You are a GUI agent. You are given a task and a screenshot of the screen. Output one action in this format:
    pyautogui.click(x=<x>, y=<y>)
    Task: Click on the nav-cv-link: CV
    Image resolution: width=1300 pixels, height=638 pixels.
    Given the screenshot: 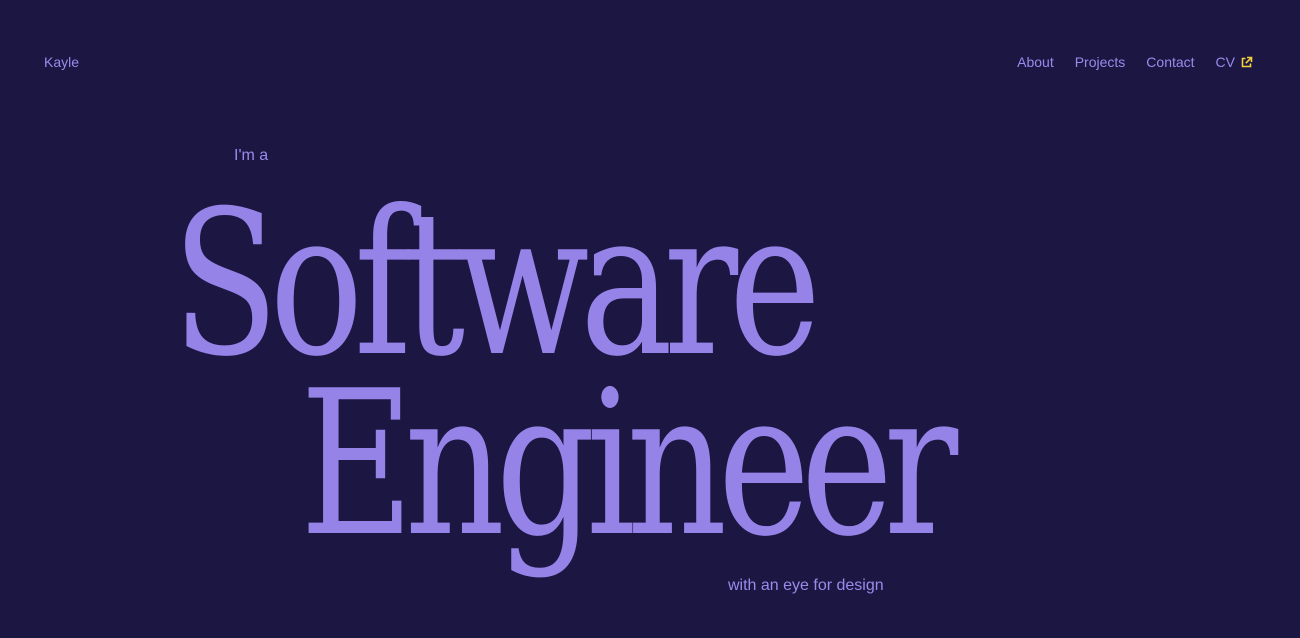 What is the action you would take?
    pyautogui.click(x=1234, y=62)
    